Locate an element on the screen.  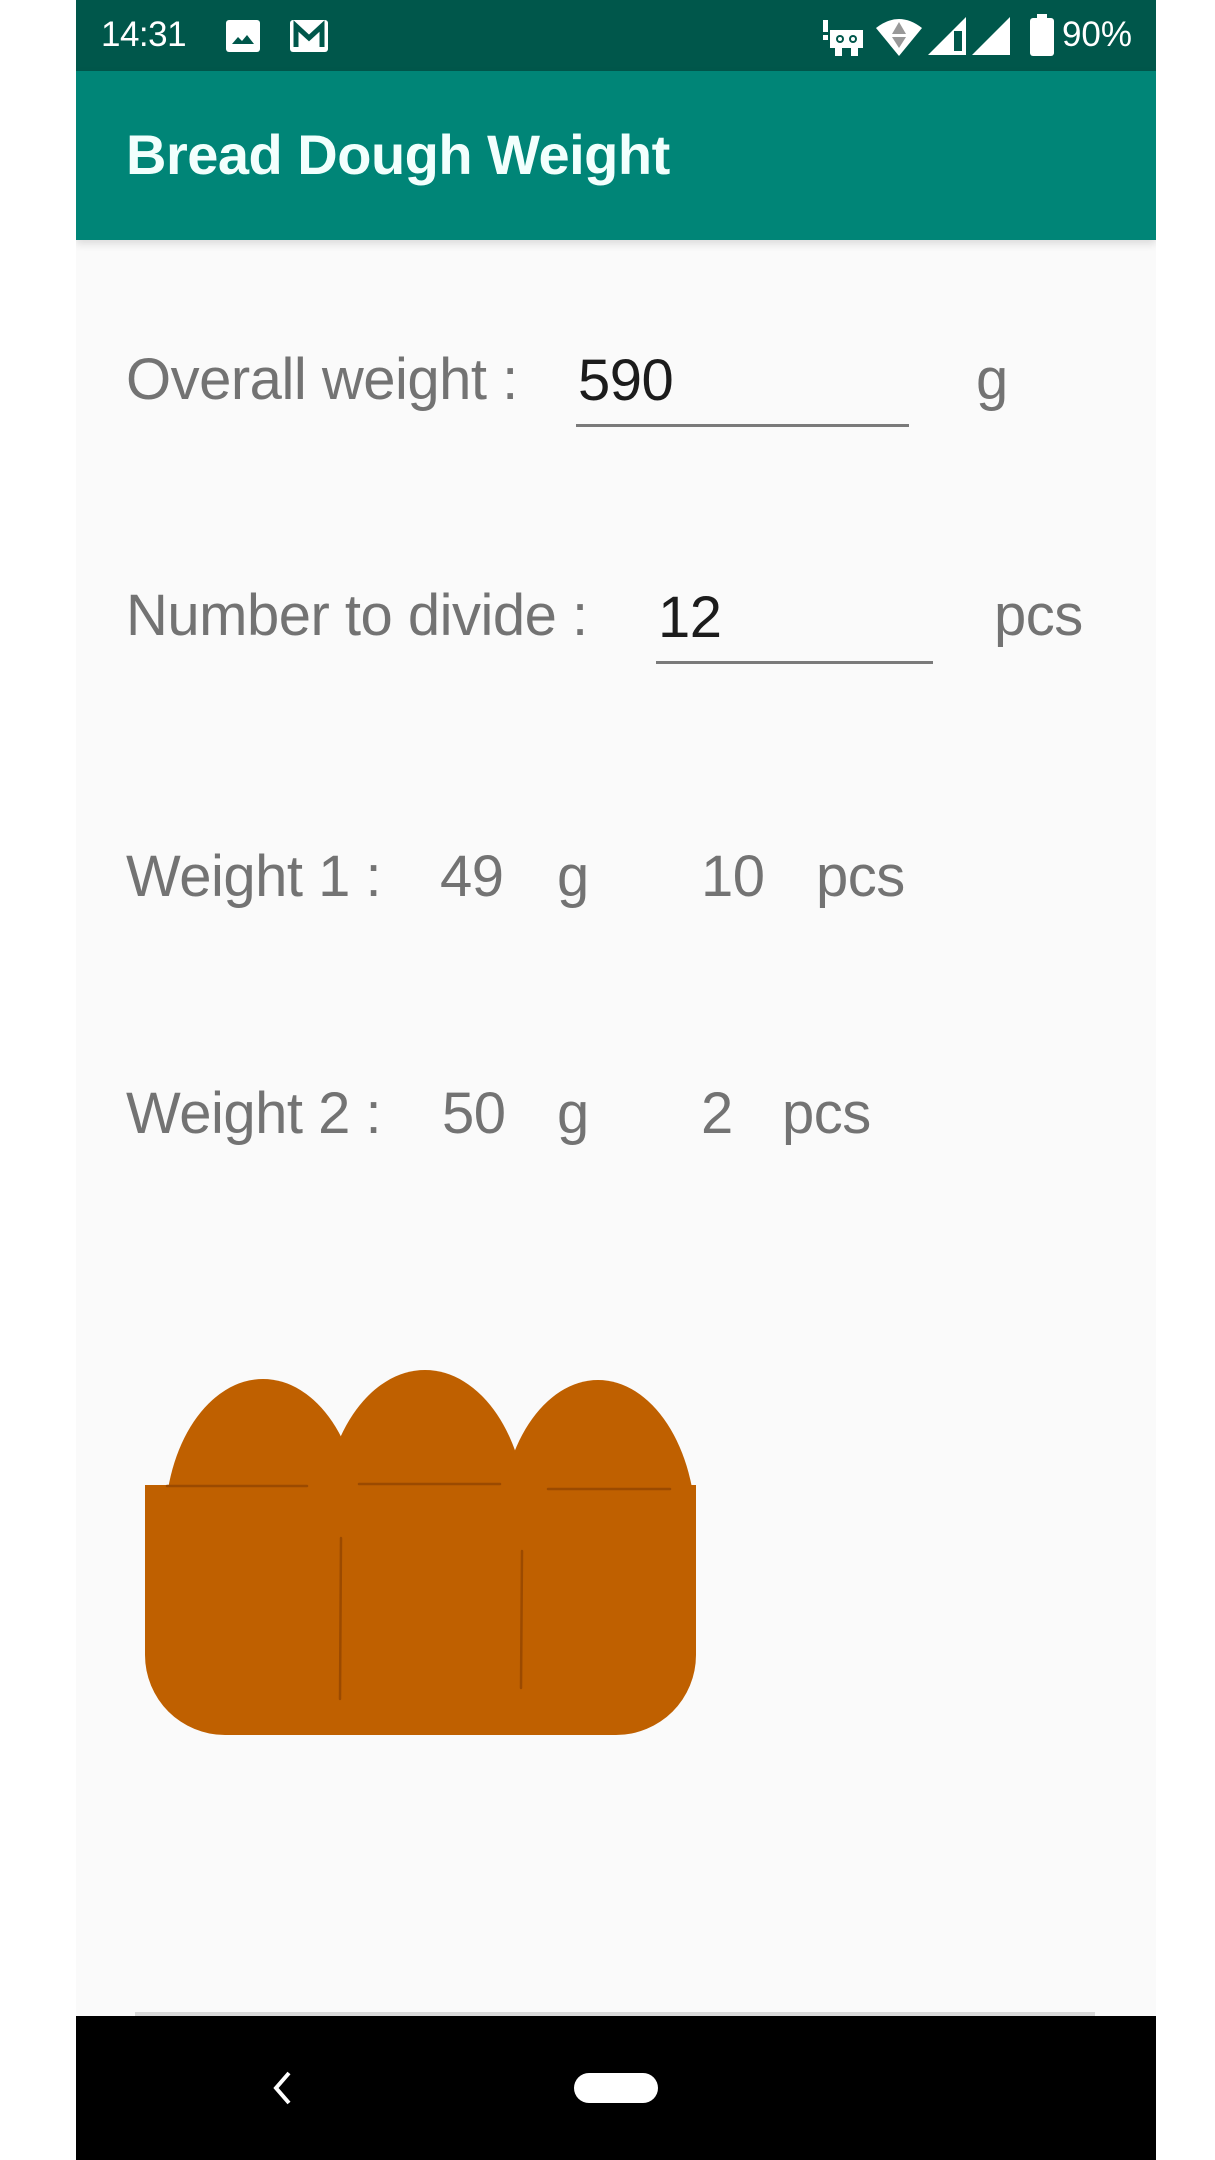
app-toolbar: Bread Dough Weight is located at coordinates (616, 155).